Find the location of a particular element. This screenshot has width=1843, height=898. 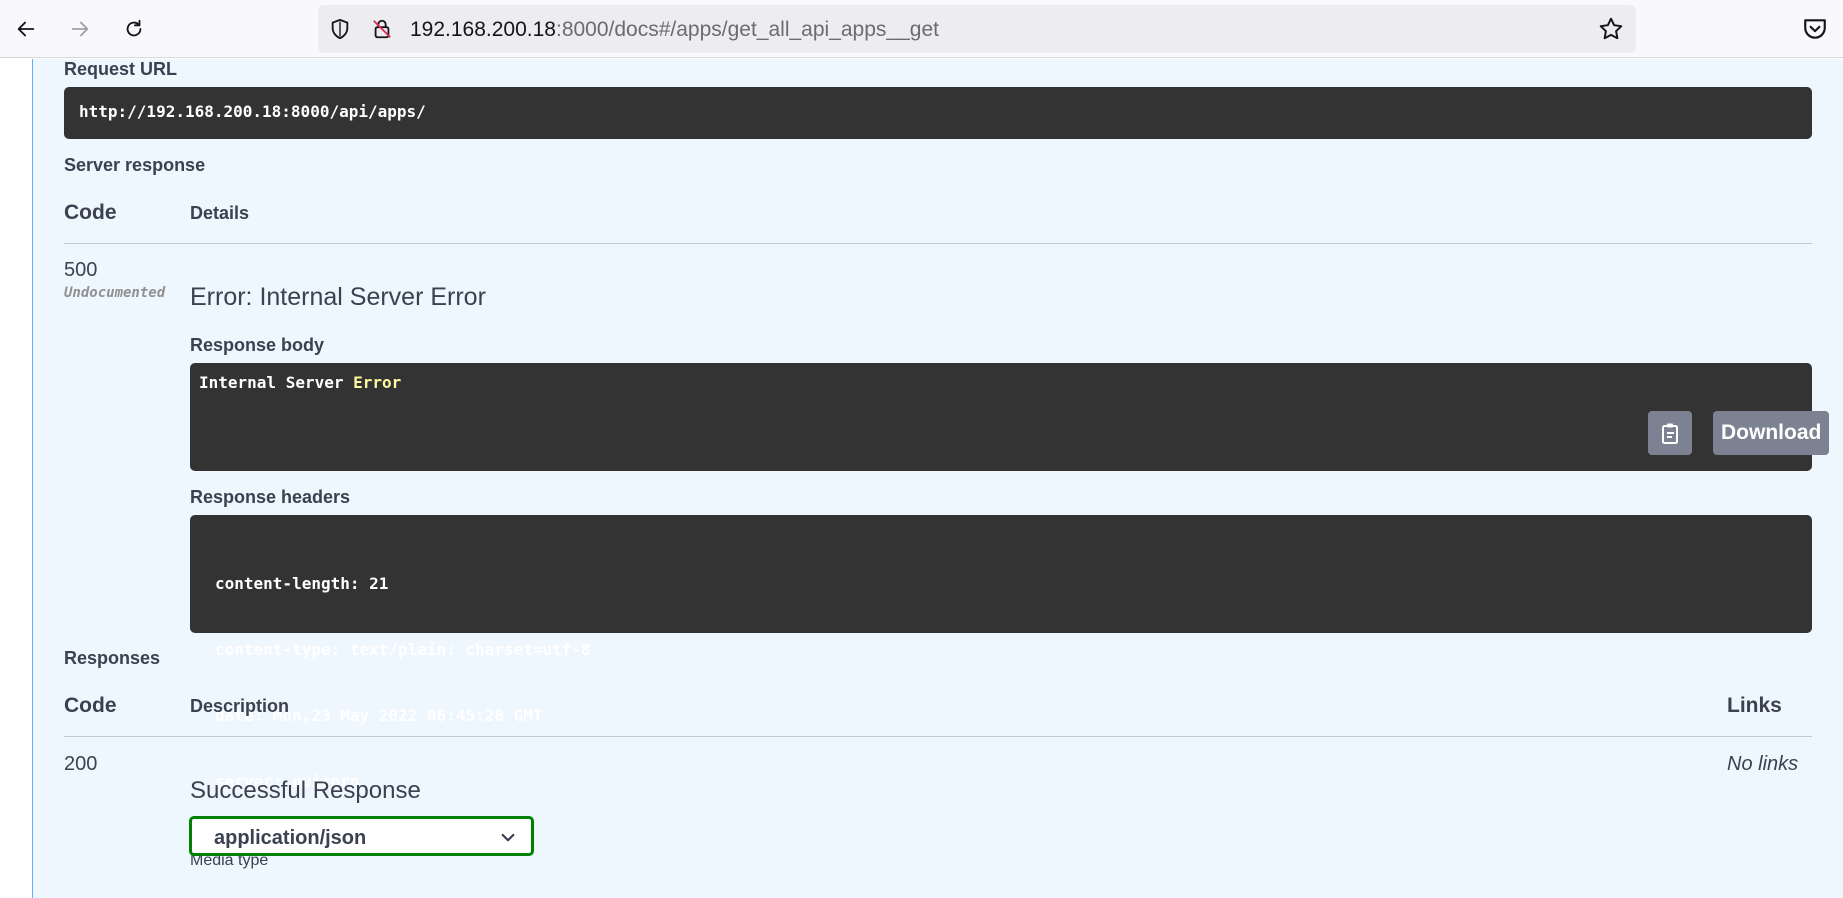

reload-button is located at coordinates (134, 29).